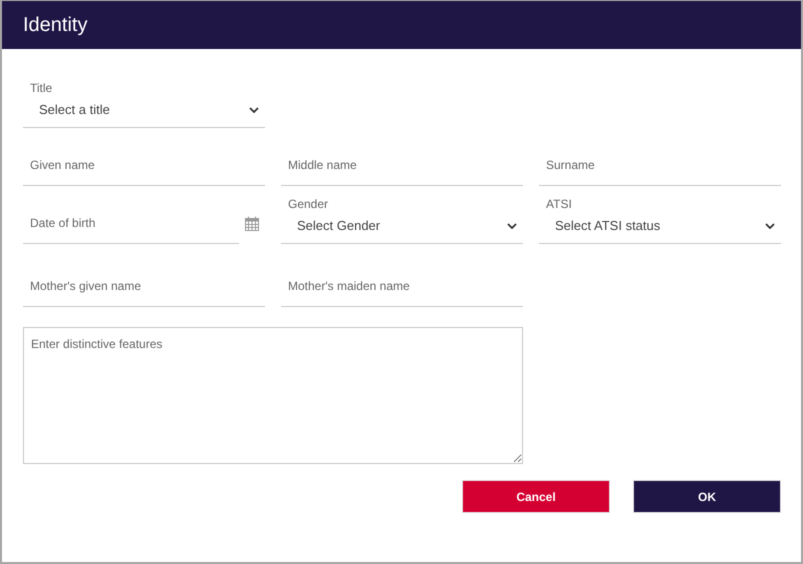 This screenshot has width=803, height=564. I want to click on field-label: Gender, so click(308, 204).